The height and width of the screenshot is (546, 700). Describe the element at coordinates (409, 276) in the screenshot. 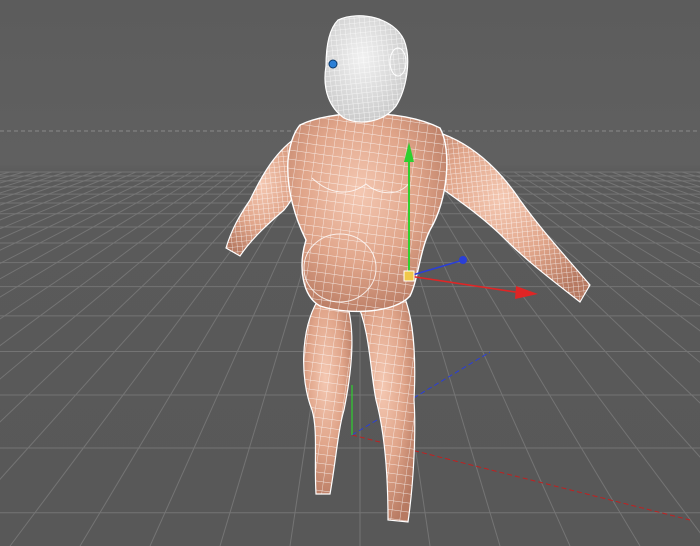

I see `gizmo-pivot` at that location.